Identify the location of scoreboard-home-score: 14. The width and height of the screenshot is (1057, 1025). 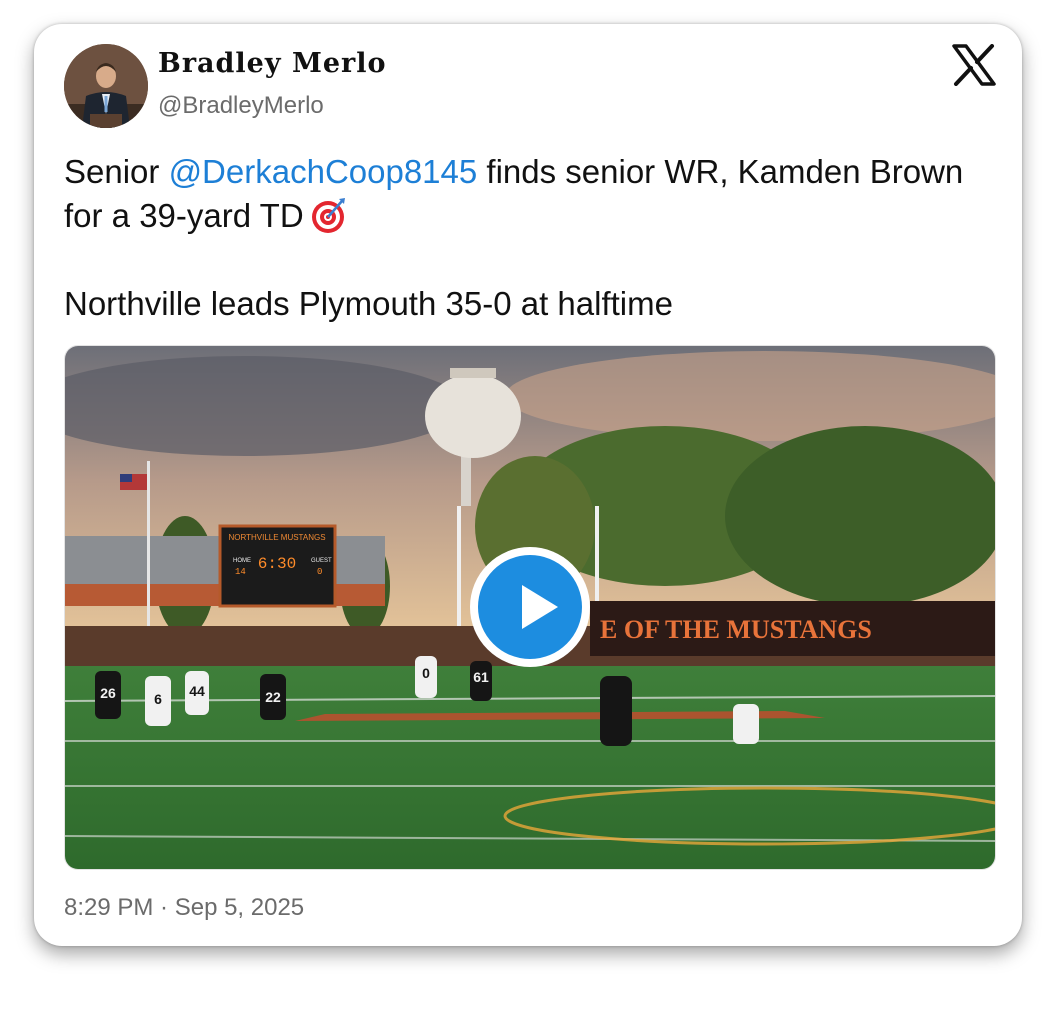
(240, 572).